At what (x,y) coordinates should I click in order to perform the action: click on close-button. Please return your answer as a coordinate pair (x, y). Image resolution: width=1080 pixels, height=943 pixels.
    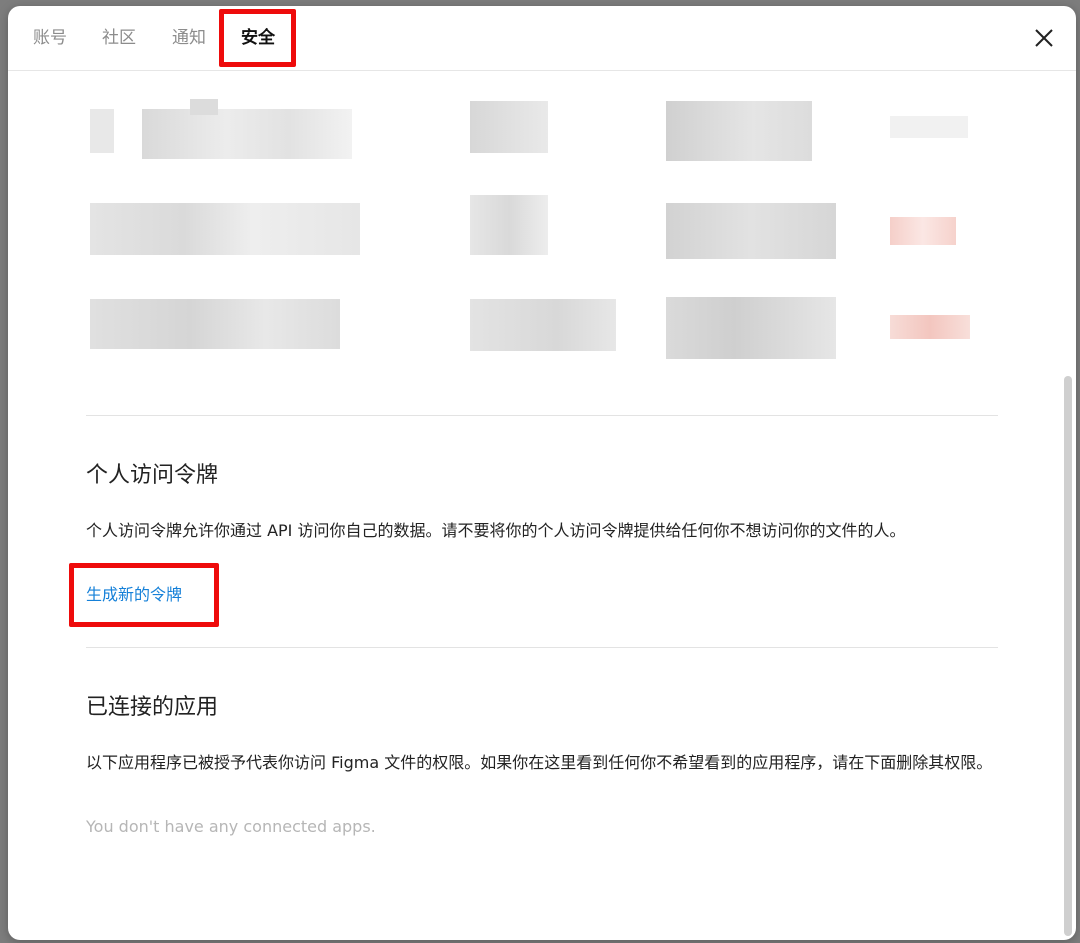
    Looking at the image, I should click on (1044, 38).